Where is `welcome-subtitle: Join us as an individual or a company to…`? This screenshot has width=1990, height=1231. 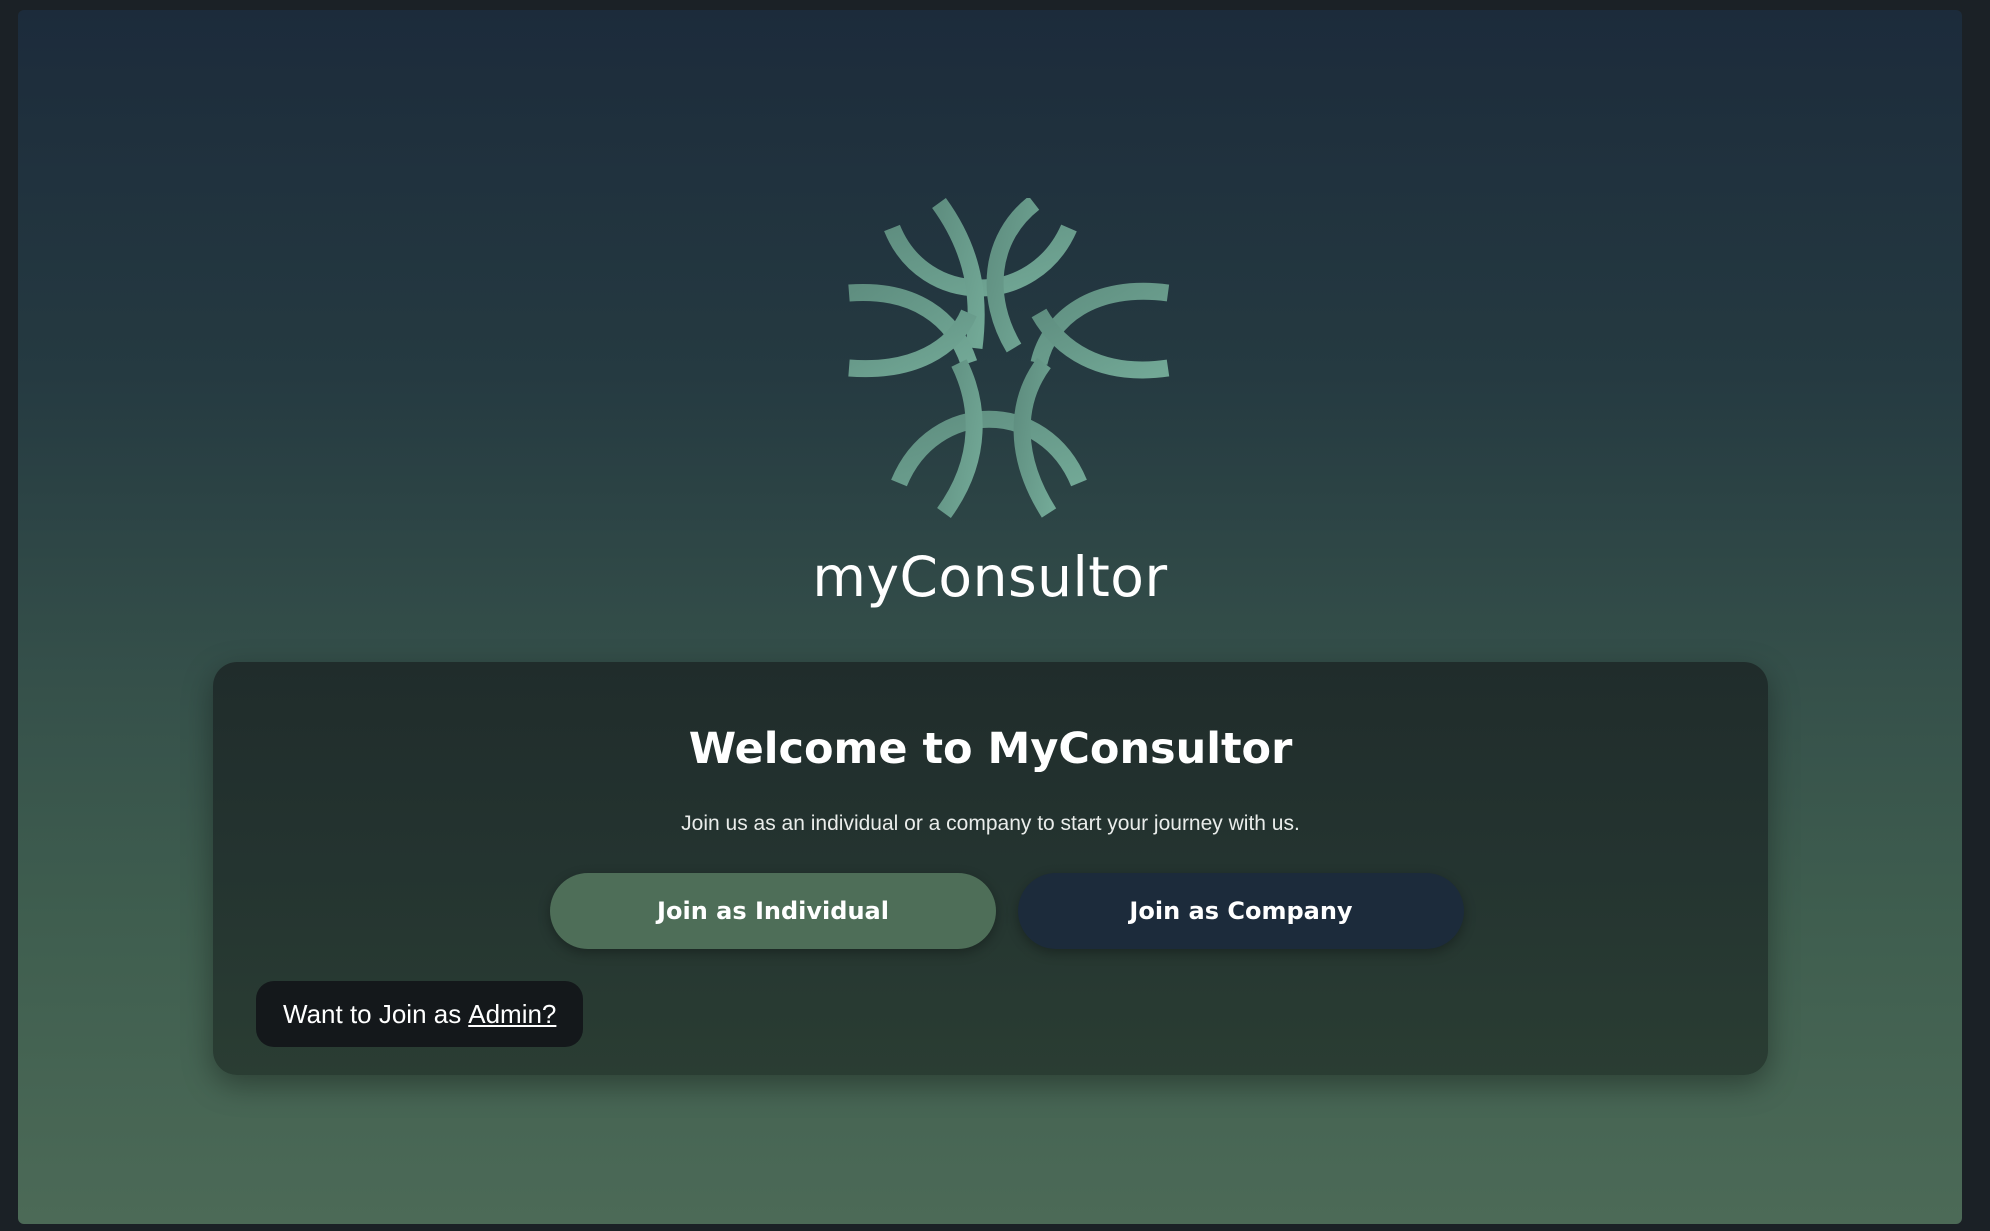
welcome-subtitle: Join us as an individual or a company to… is located at coordinates (990, 823).